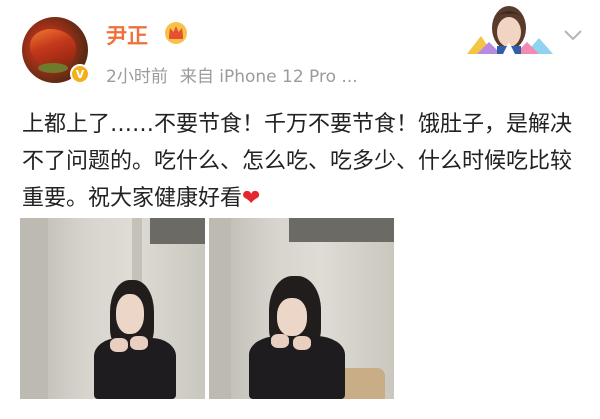  I want to click on avatar-garnish, so click(53, 68).